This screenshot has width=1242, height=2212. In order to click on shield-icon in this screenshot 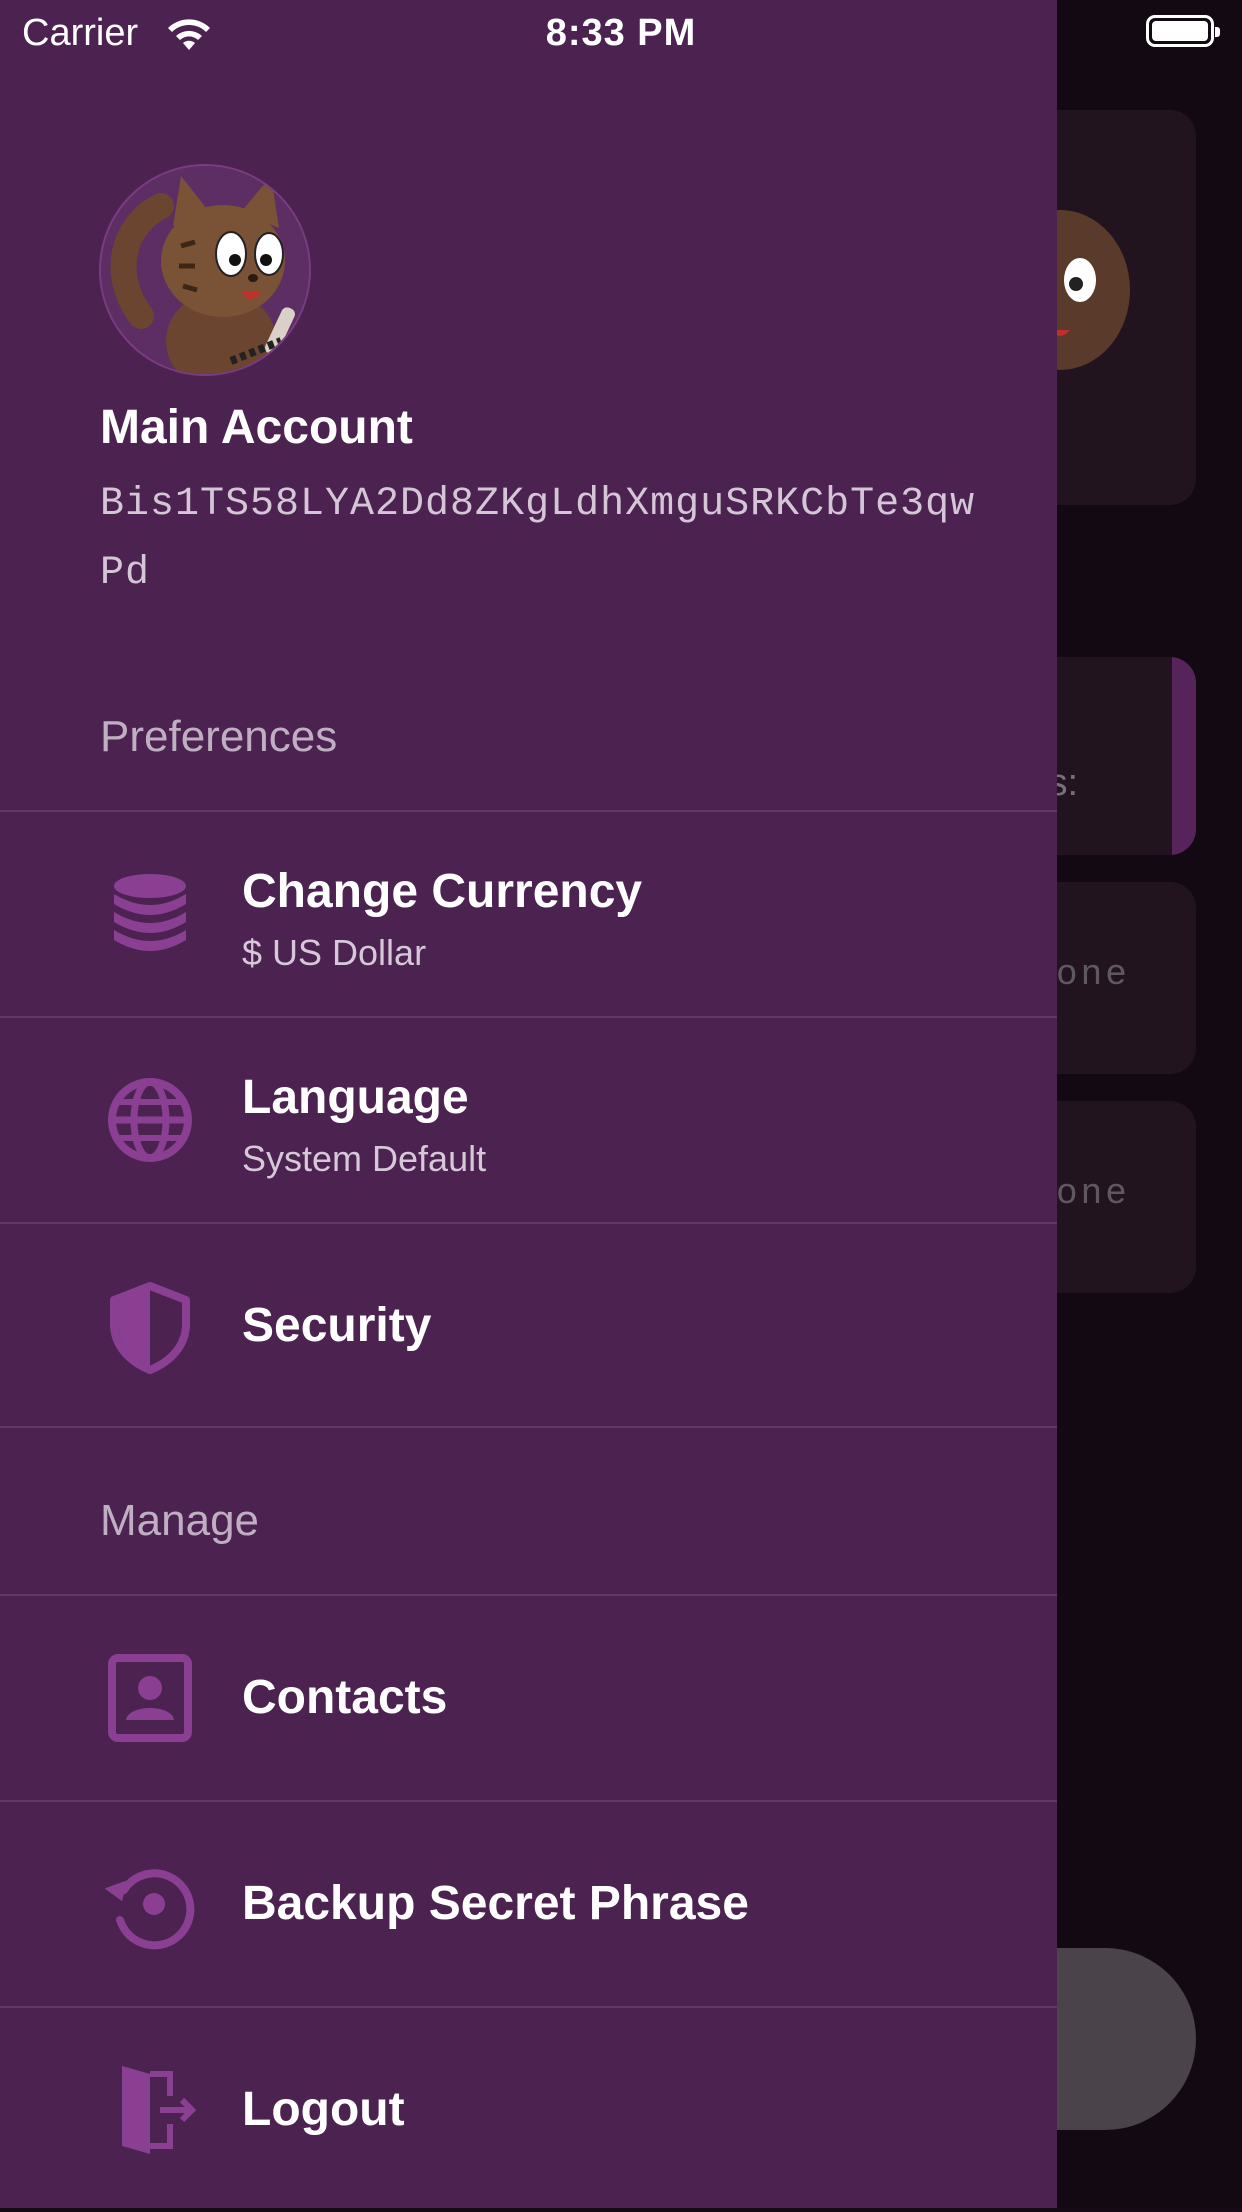, I will do `click(150, 1328)`.